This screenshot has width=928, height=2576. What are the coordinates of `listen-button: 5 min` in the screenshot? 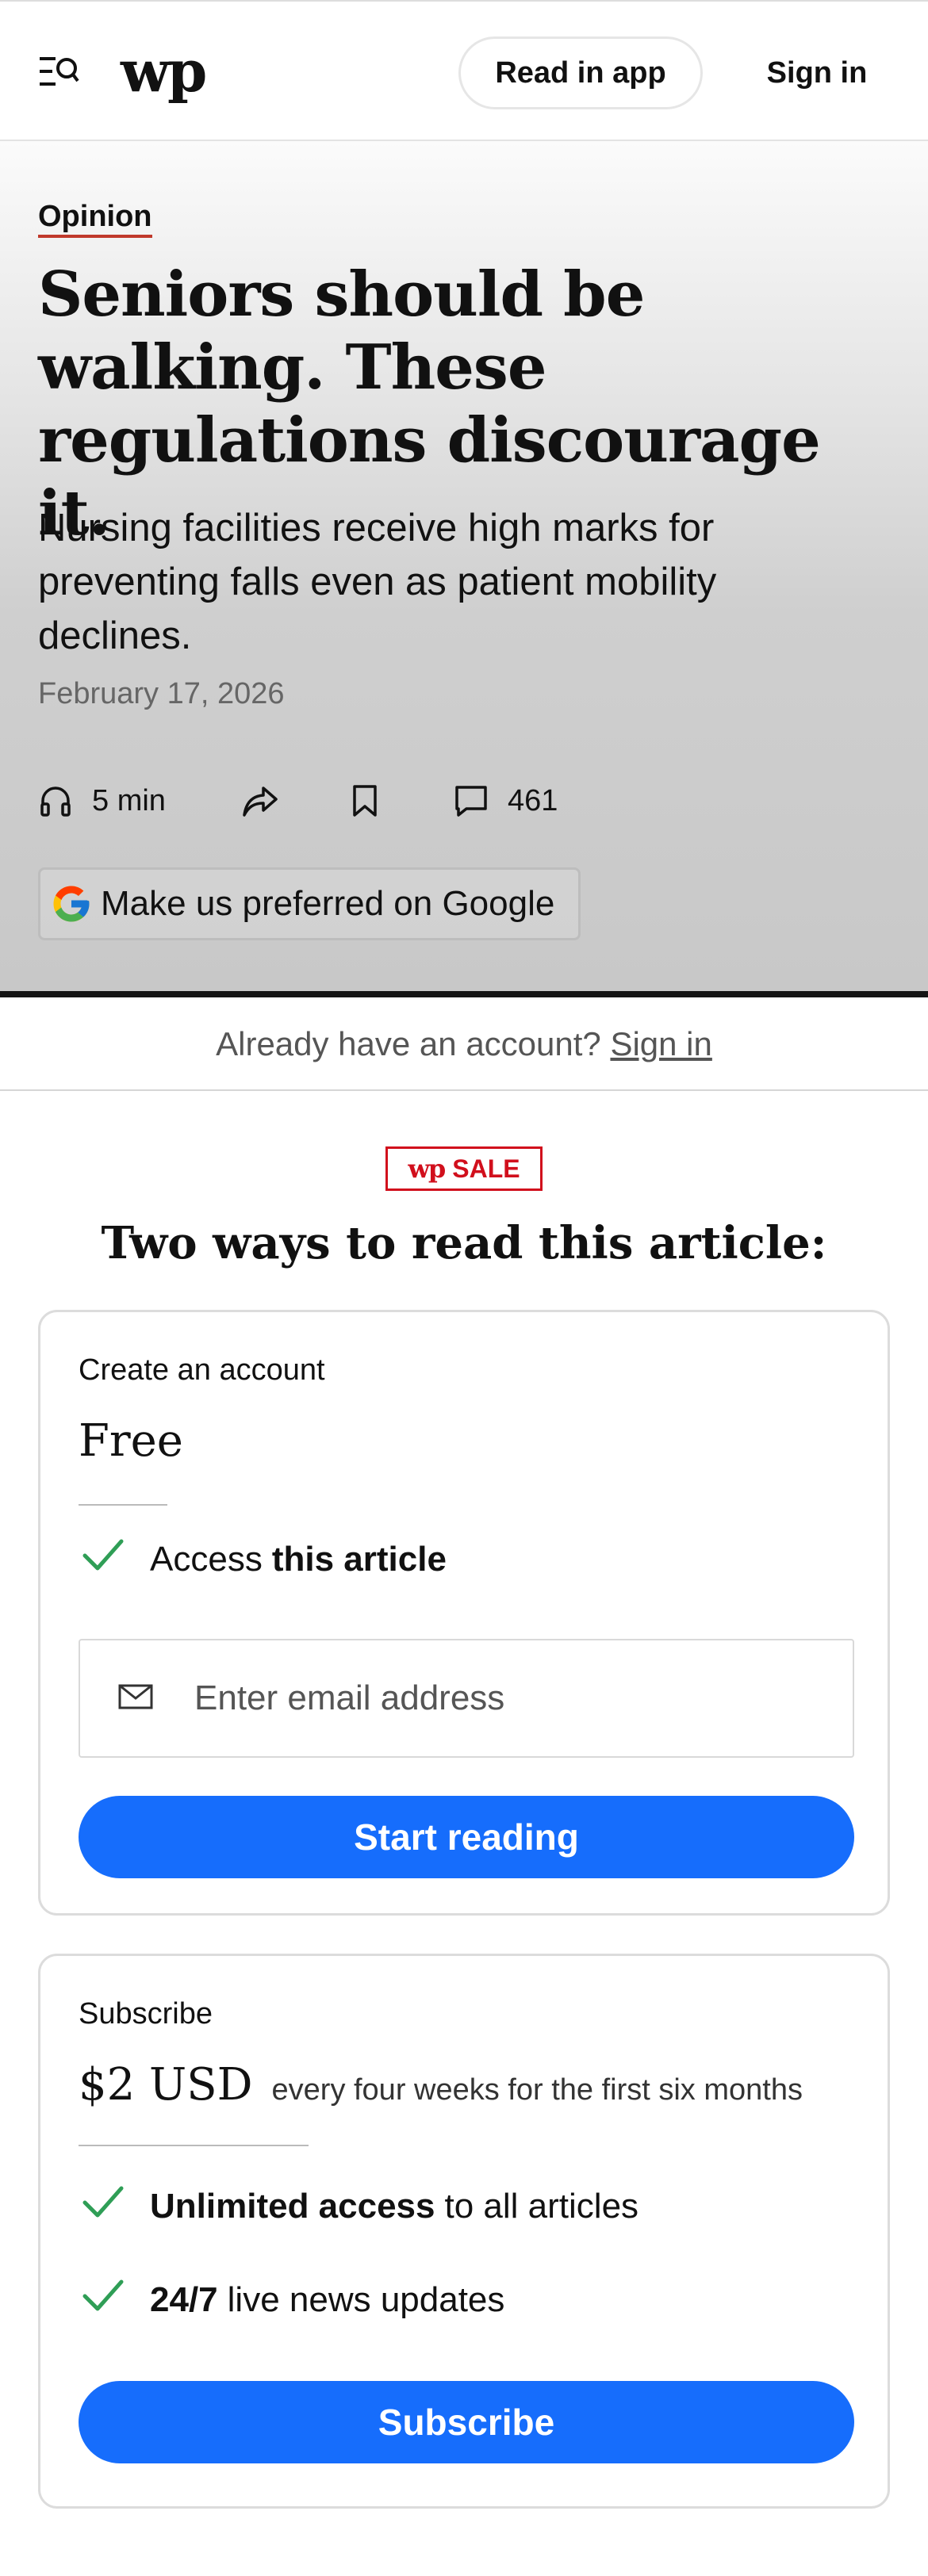 It's located at (102, 800).